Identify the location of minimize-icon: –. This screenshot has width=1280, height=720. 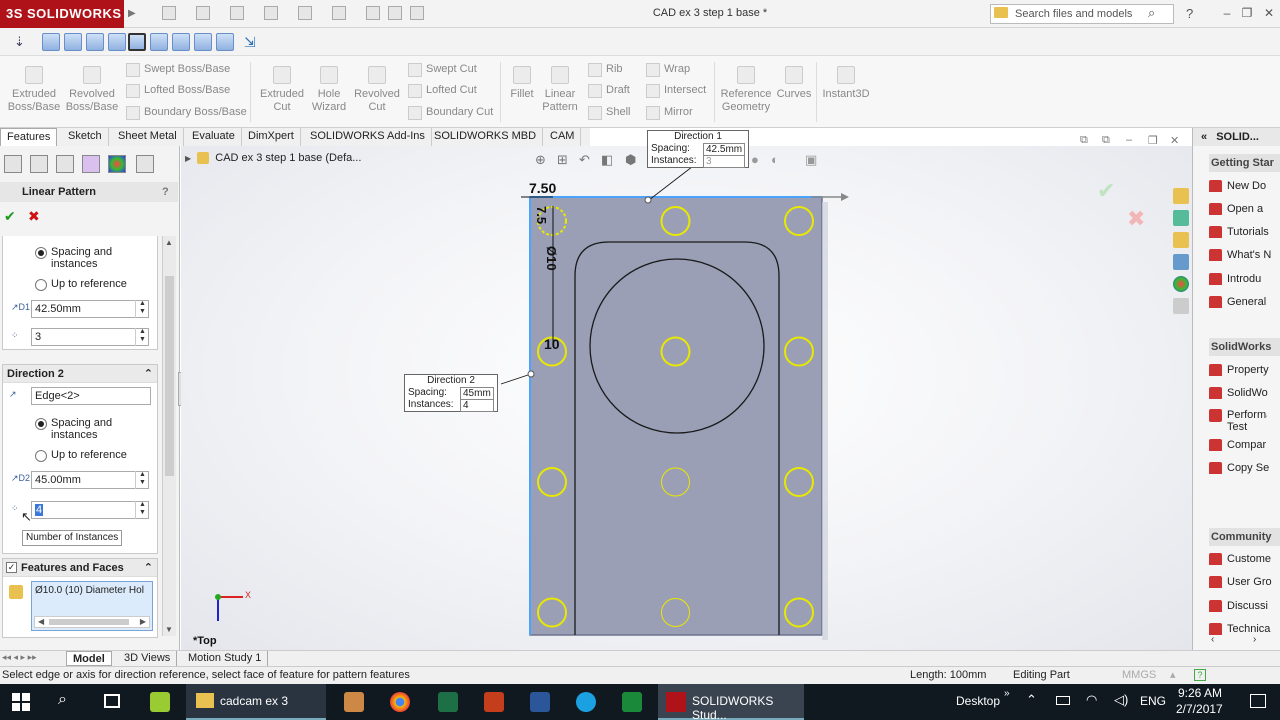
(1227, 13).